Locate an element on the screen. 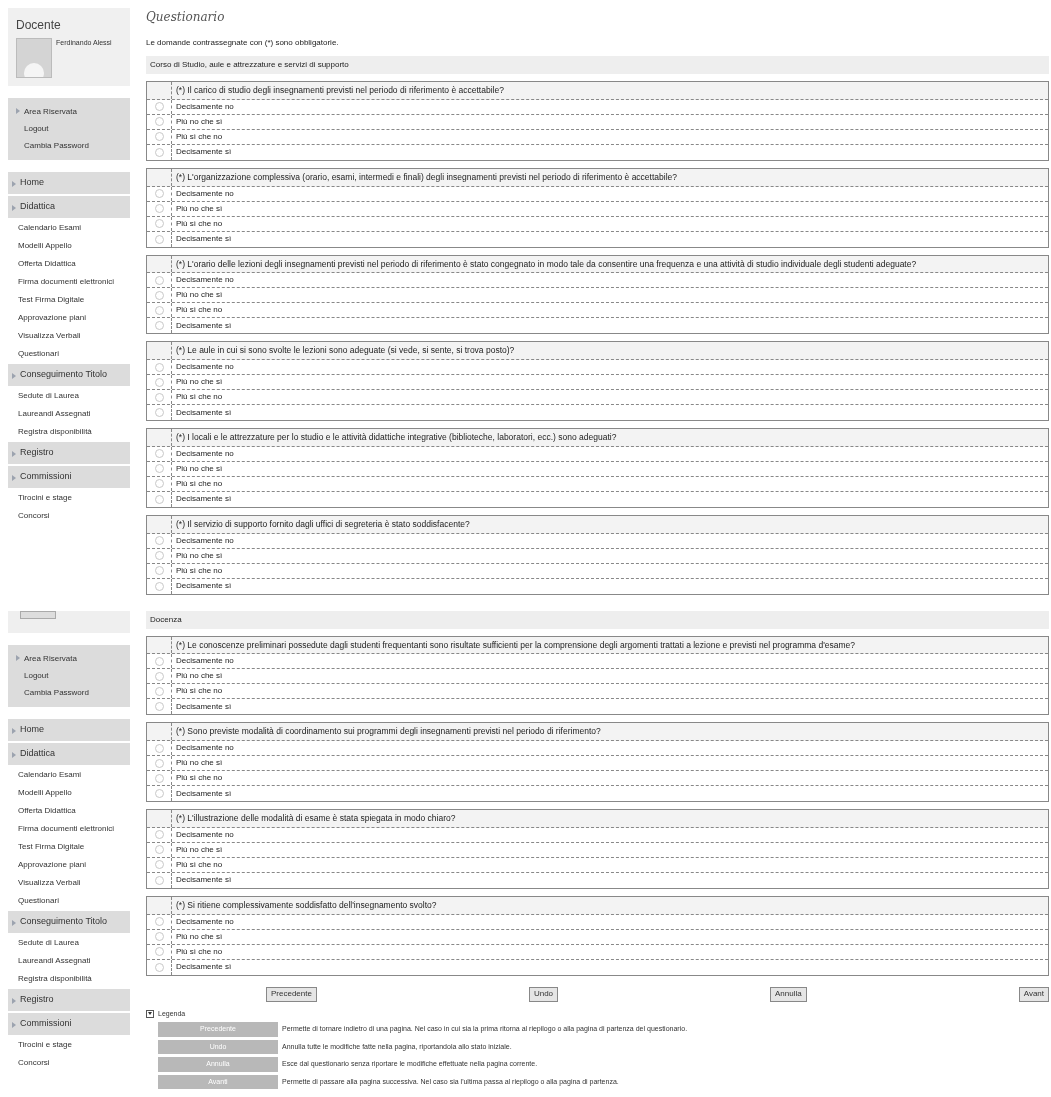 This screenshot has height=1097, width=1051. form-button: Avant is located at coordinates (1033, 994).